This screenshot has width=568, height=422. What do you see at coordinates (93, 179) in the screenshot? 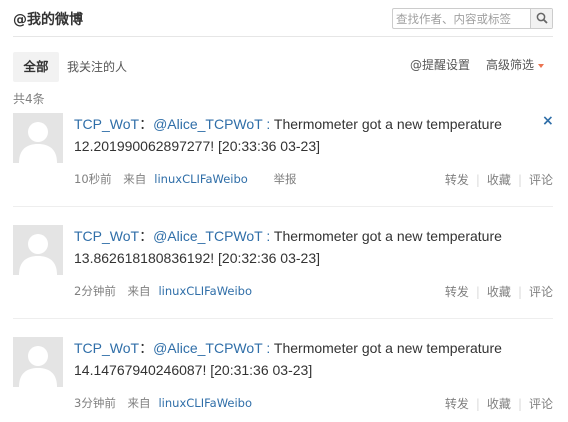
I see `post-time: 10秒前` at bounding box center [93, 179].